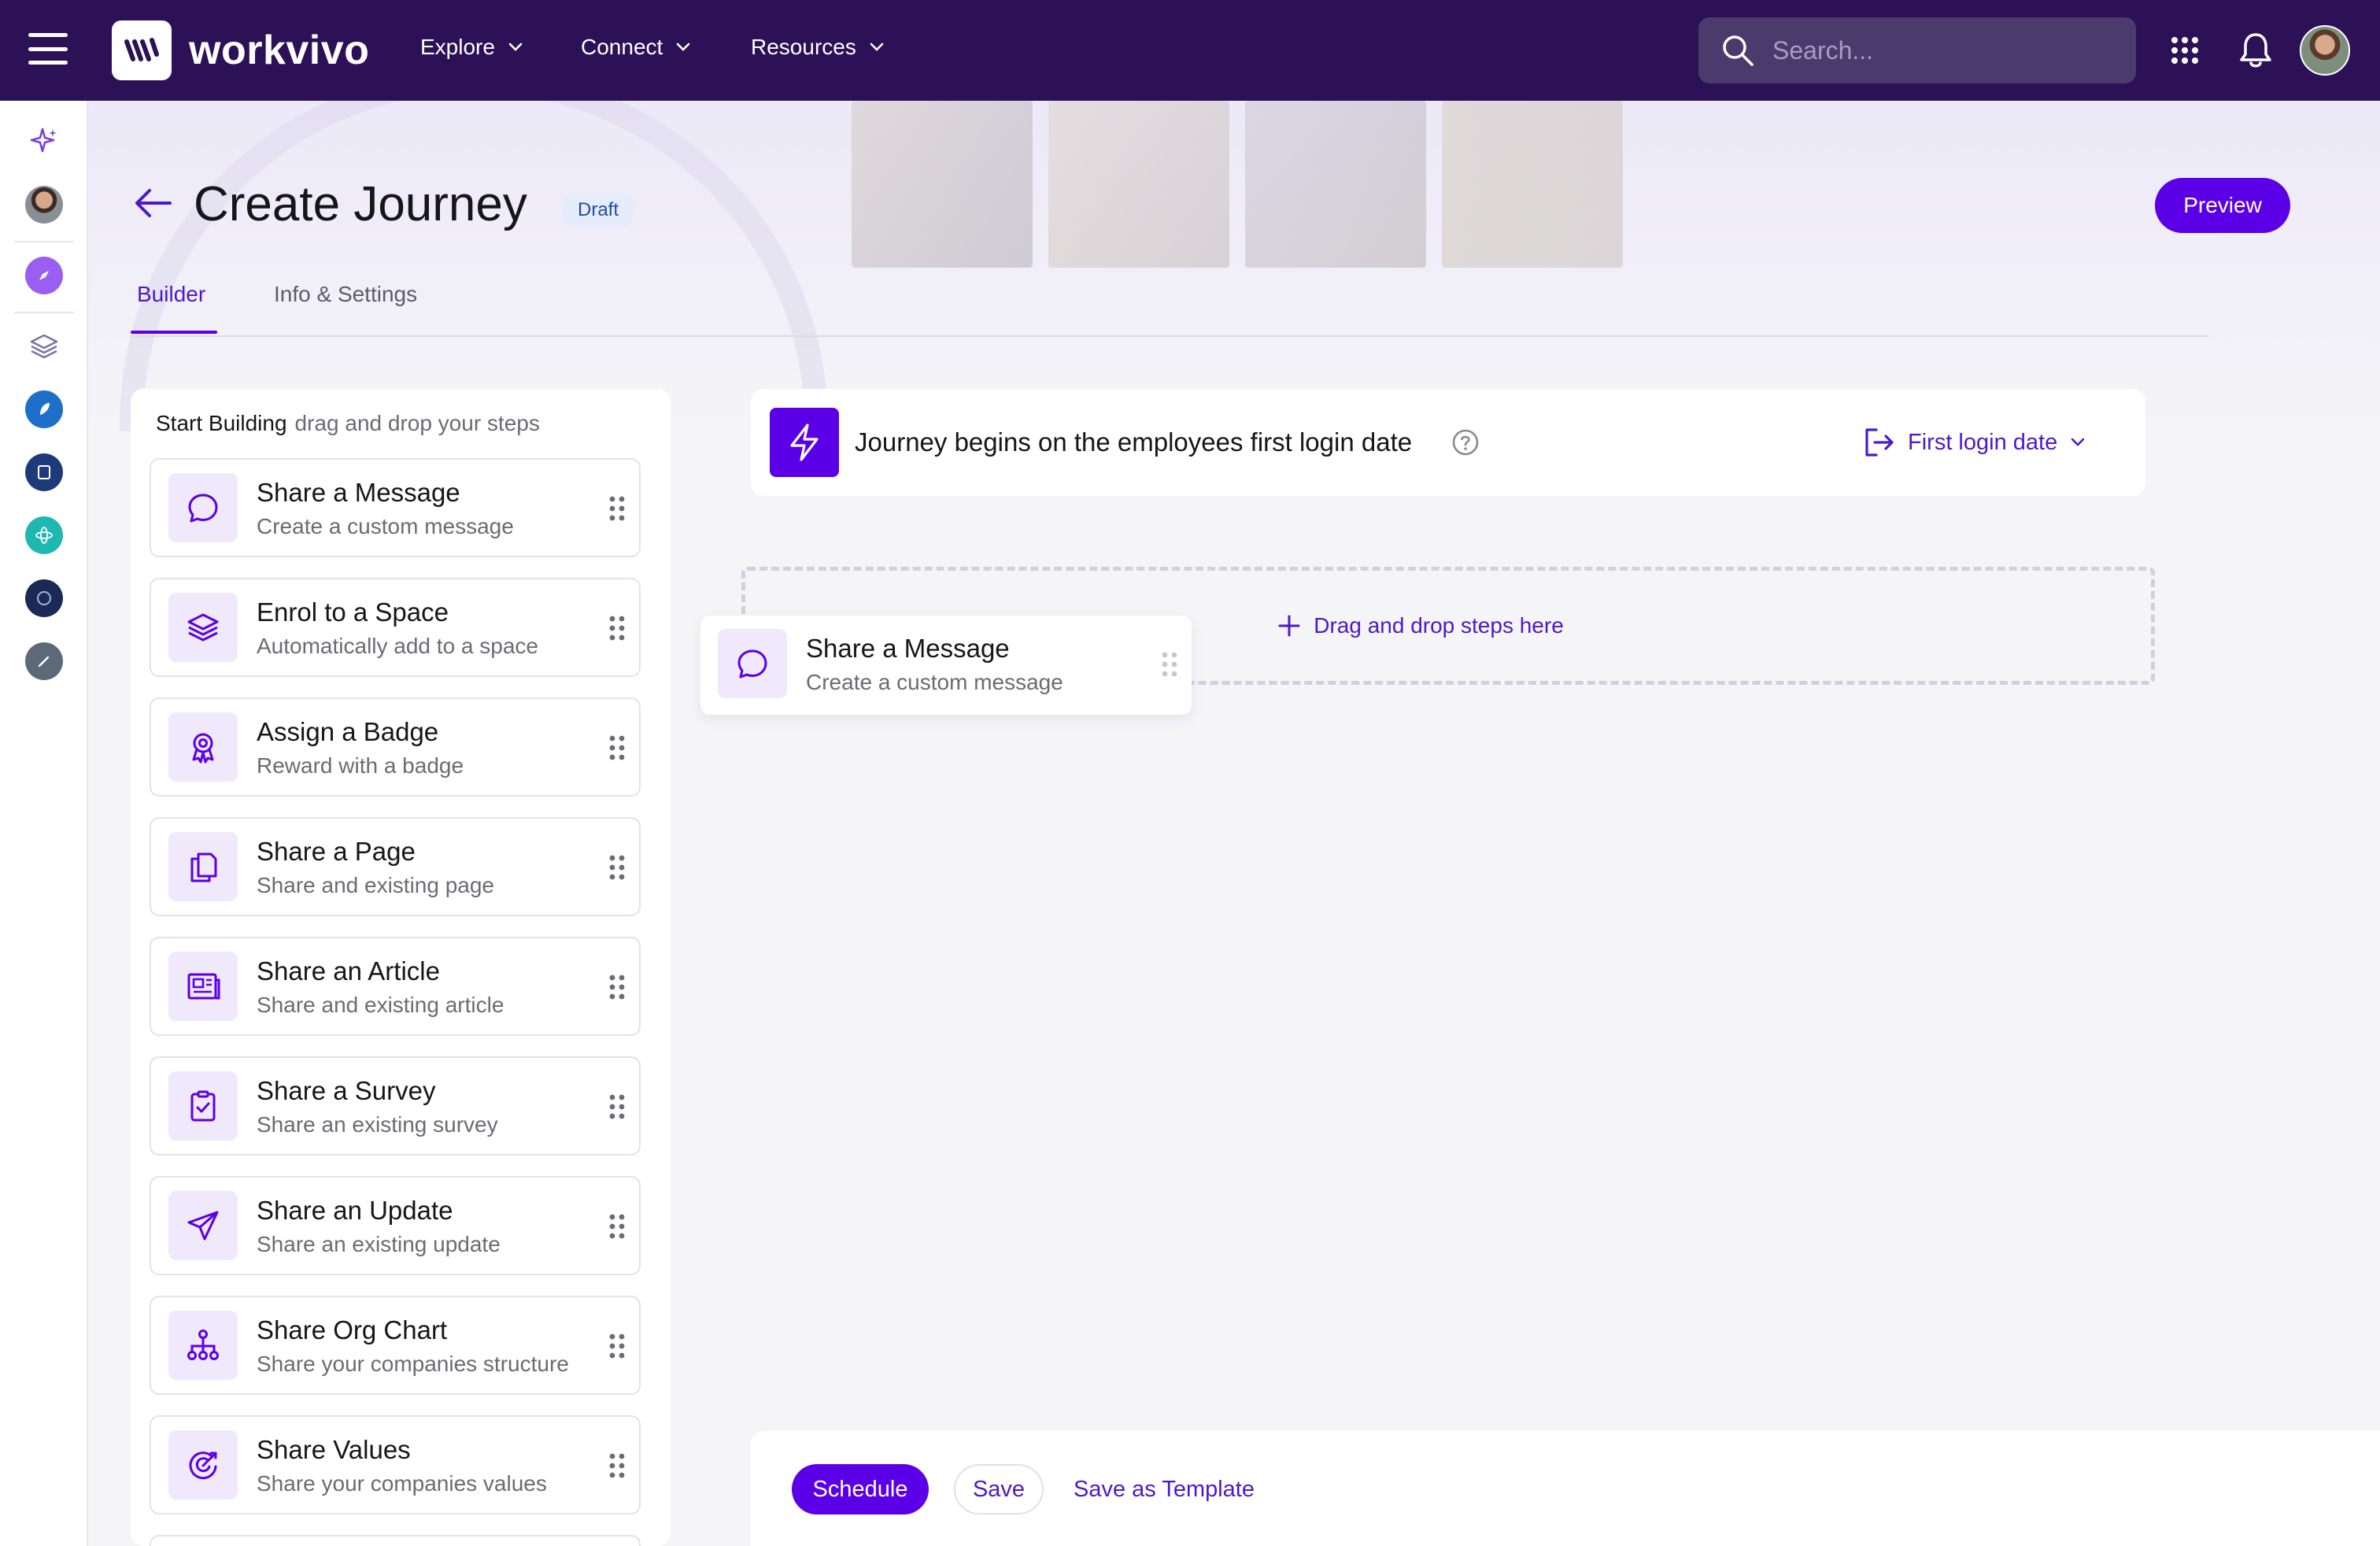 The image size is (2380, 1546). I want to click on nav-explore: Explore, so click(471, 47).